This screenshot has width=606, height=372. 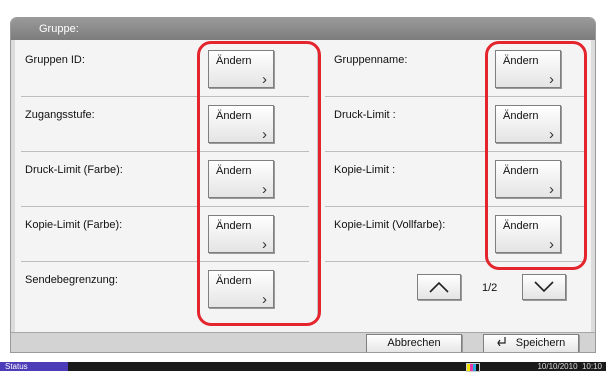 I want to click on cancel-label: Abbrechen, so click(x=414, y=343).